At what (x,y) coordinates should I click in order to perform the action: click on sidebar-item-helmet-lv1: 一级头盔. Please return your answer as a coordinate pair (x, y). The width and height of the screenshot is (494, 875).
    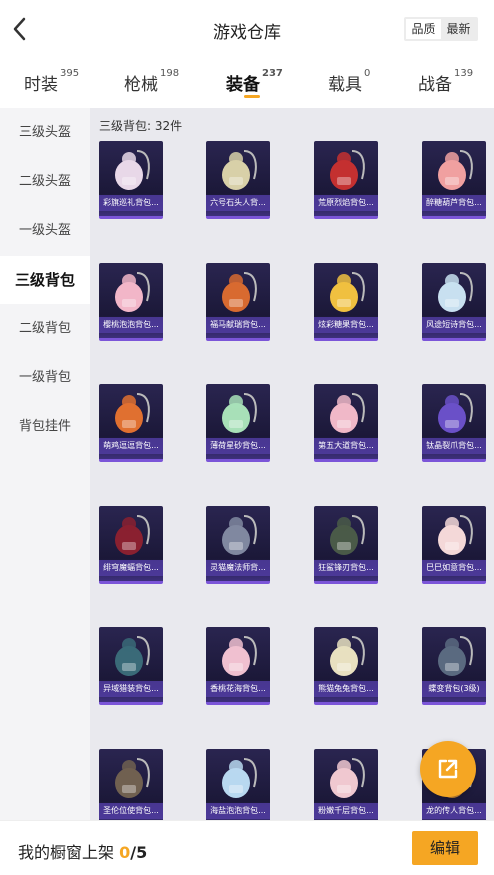
    Looking at the image, I should click on (45, 231).